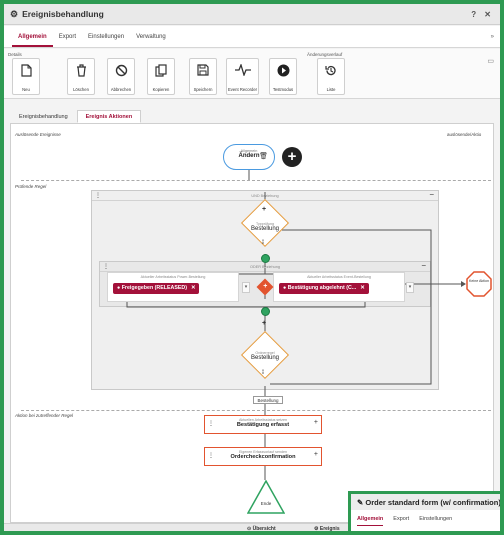 The width and height of the screenshot is (504, 535). What do you see at coordinates (249, 529) in the screenshot?
I see `overview-icon: ⊙` at bounding box center [249, 529].